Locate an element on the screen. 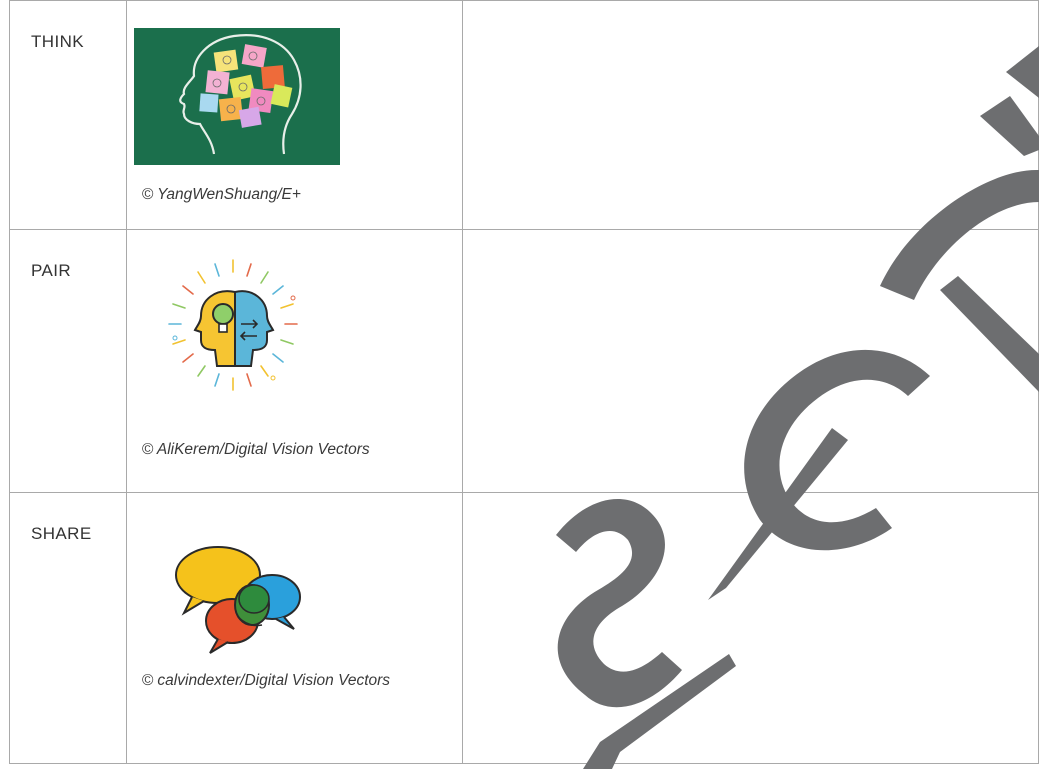 The height and width of the screenshot is (769, 1039). speech-bubbles-icon is located at coordinates (237, 600).